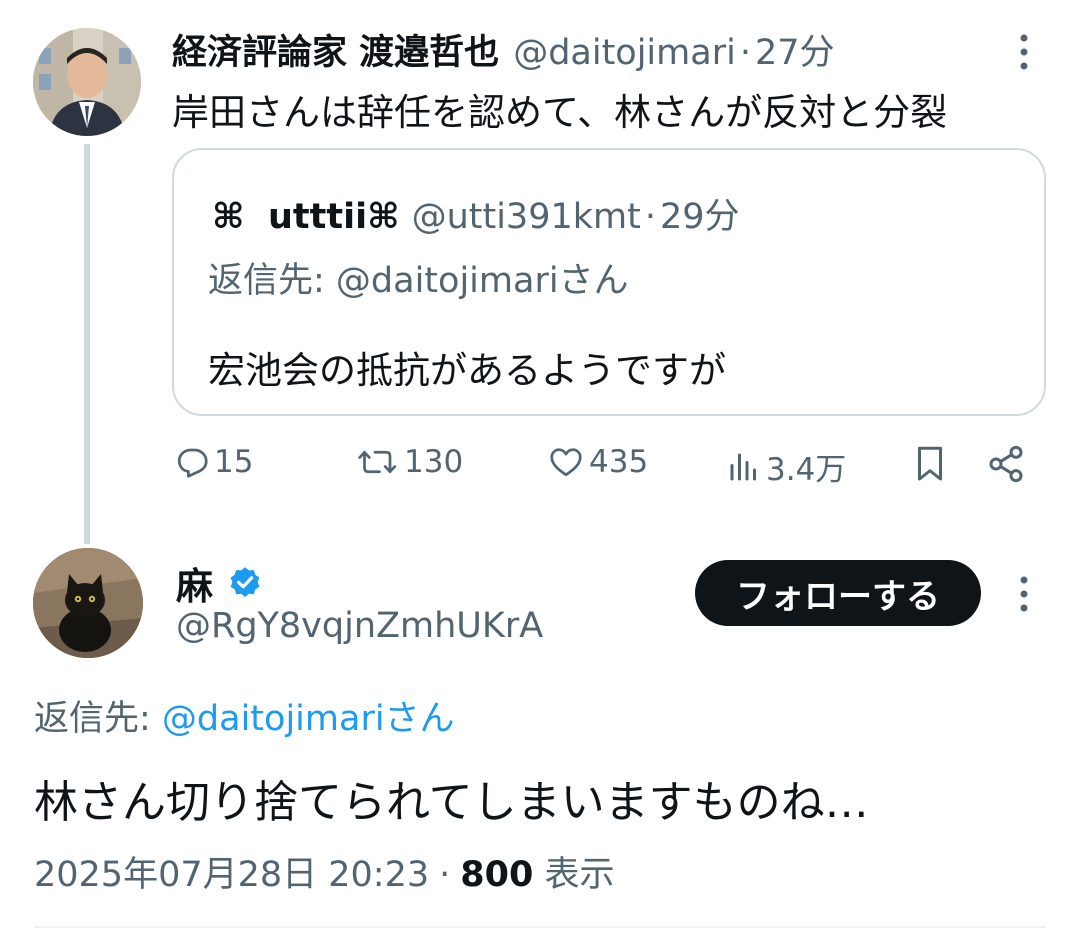  I want to click on reply-author-name-row: 麻, so click(219, 583).